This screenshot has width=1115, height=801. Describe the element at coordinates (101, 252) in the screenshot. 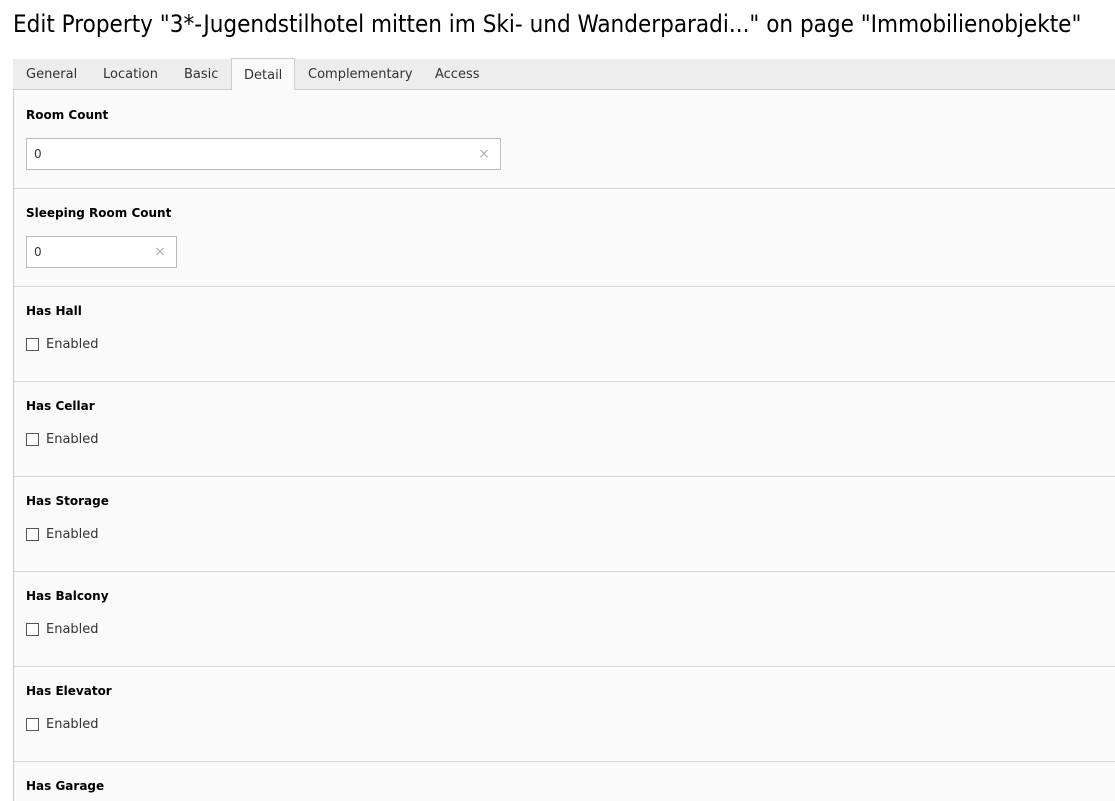

I see `sleeping-room-count-field: ×` at that location.